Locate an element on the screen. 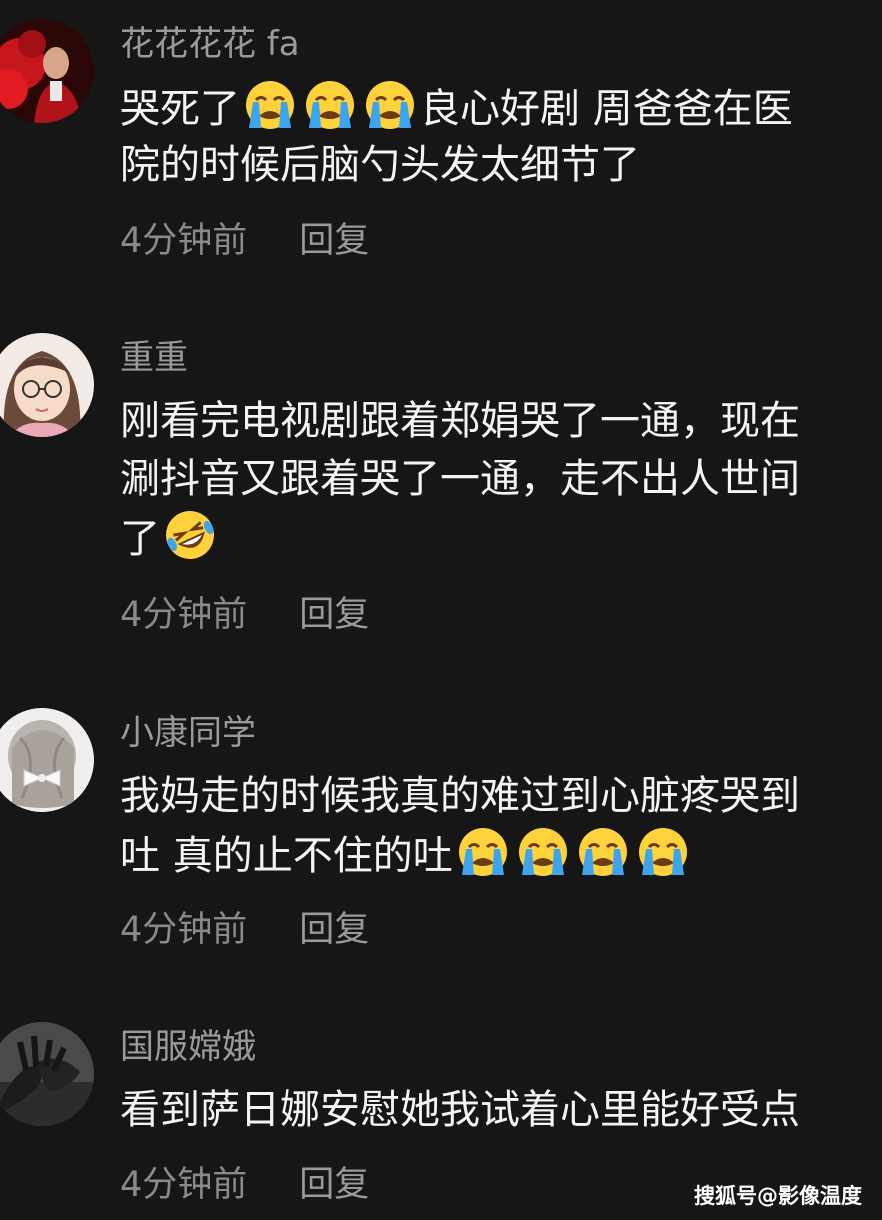  comment-text: 哭死了 良心好剧 周爸爸在医院的时候后脑勺头发太细节了 is located at coordinates (501, 136).